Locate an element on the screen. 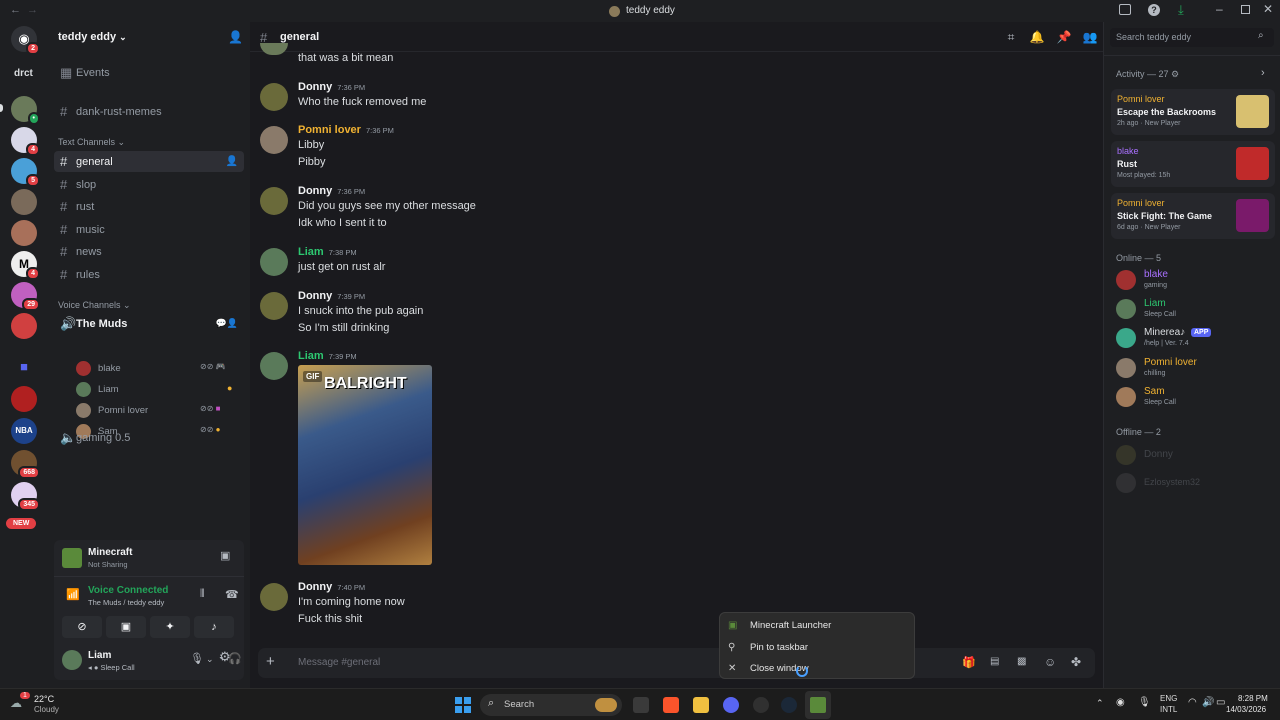  brave-browser-icon is located at coordinates (671, 705).